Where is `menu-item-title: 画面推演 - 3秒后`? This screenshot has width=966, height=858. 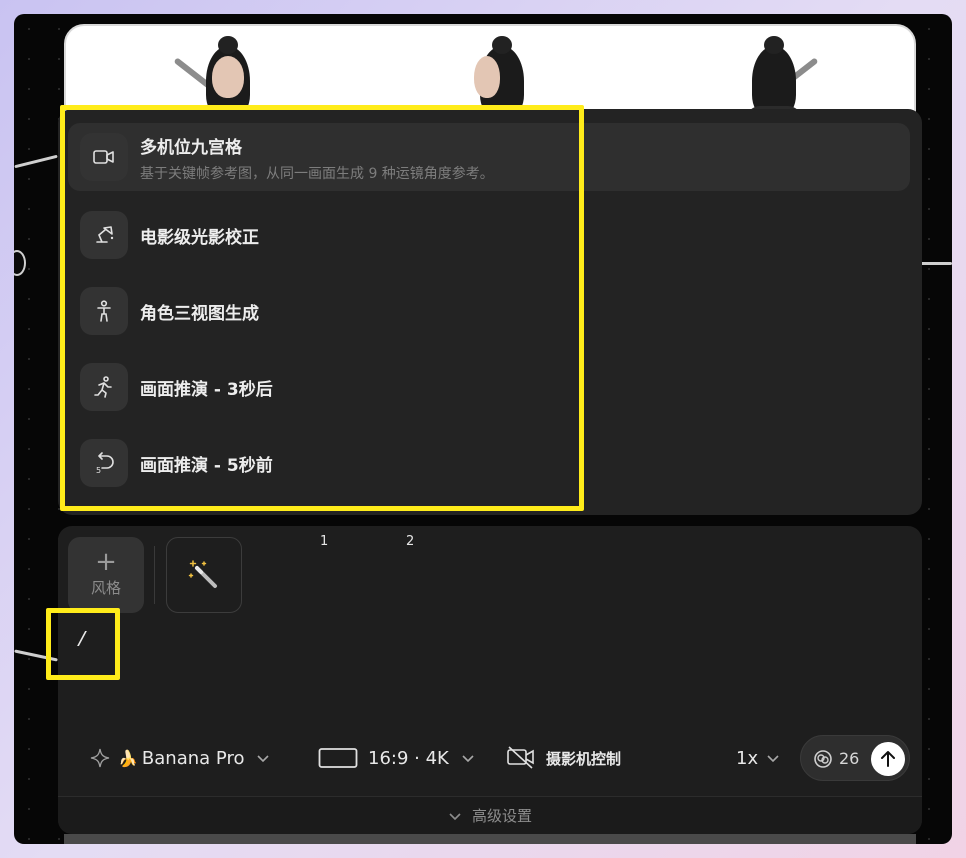
menu-item-title: 画面推演 - 3秒后 is located at coordinates (206, 390).